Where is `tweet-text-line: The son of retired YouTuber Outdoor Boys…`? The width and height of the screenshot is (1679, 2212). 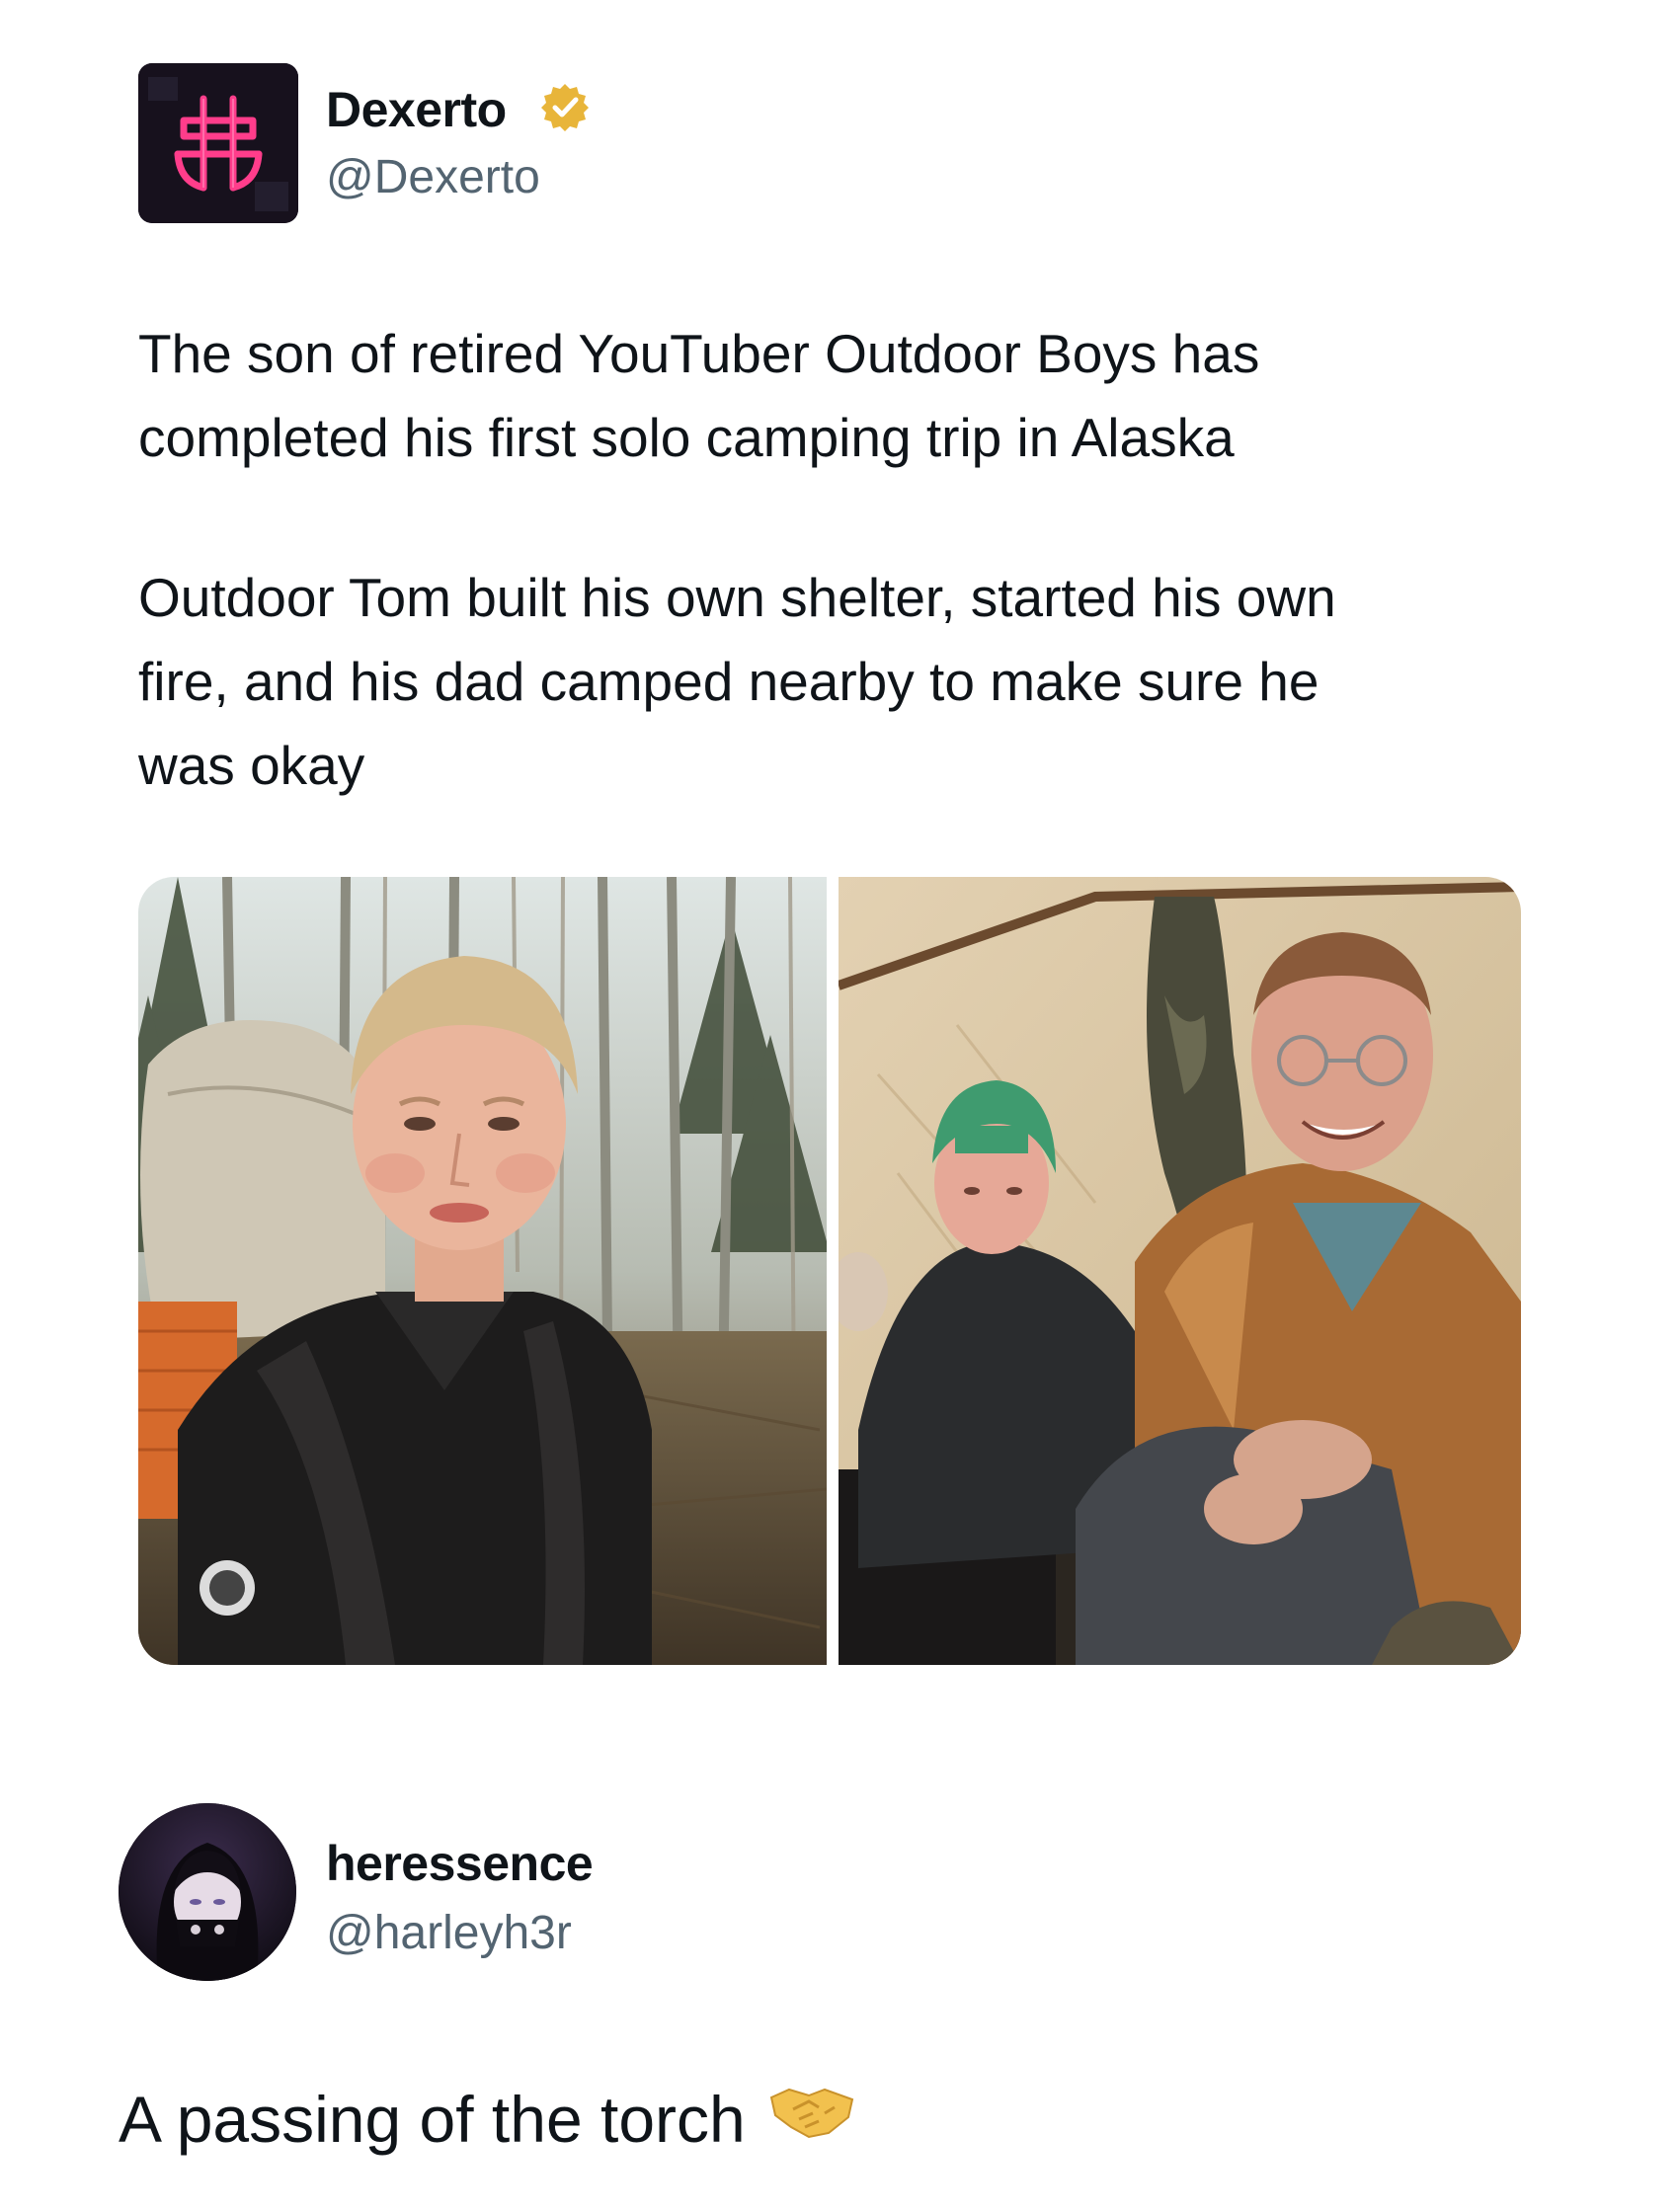 tweet-text-line: The son of retired YouTuber Outdoor Boys… is located at coordinates (699, 354).